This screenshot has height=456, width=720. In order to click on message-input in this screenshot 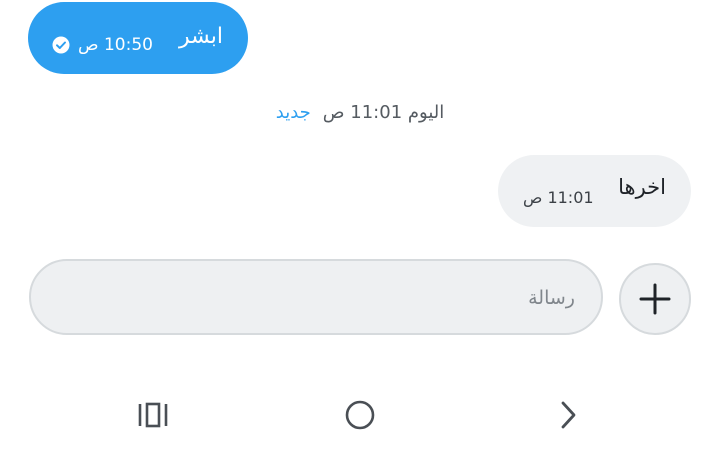, I will do `click(316, 298)`.